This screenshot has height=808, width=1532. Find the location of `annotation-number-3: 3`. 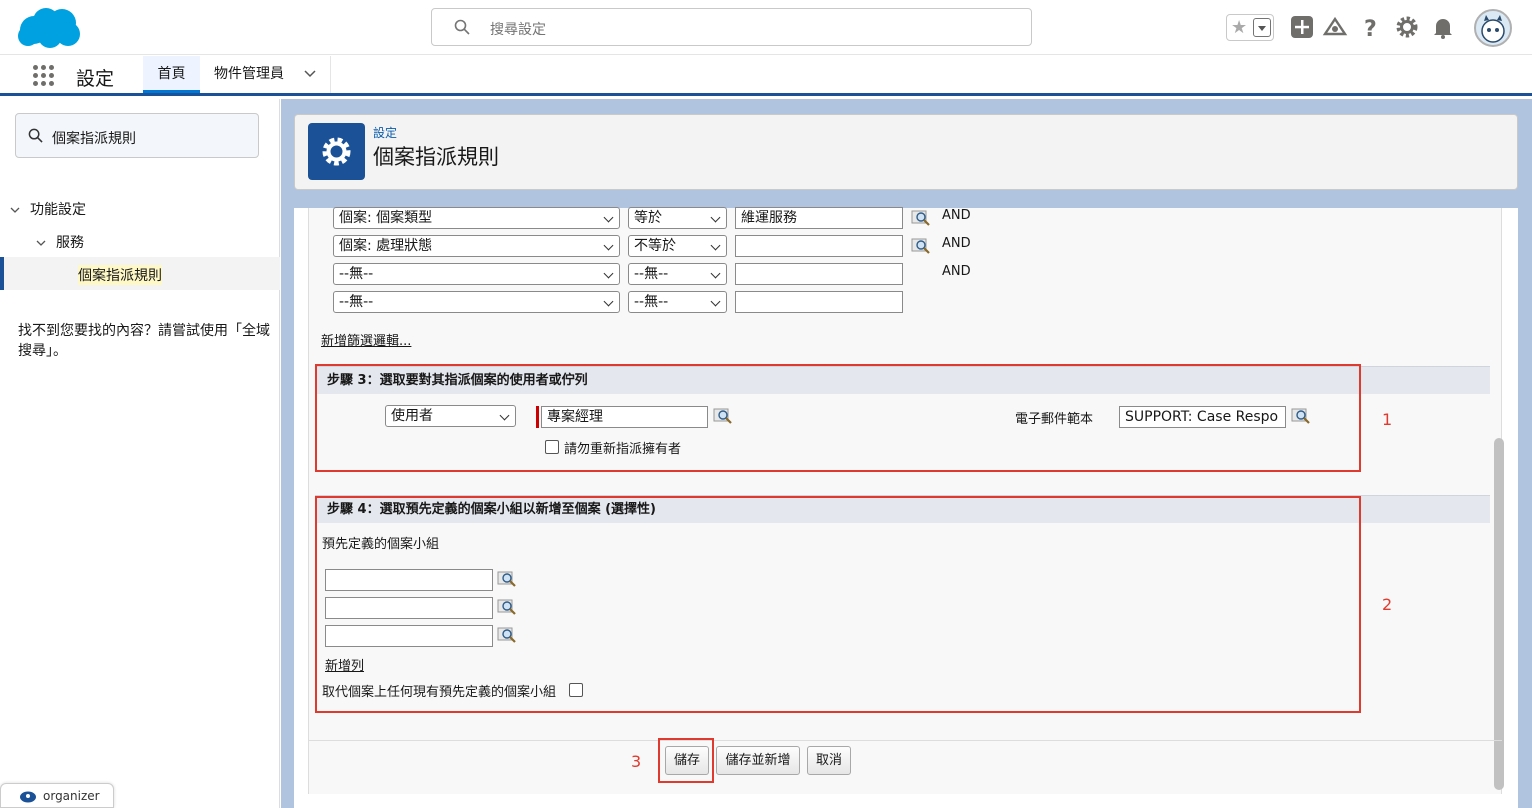

annotation-number-3: 3 is located at coordinates (636, 761).